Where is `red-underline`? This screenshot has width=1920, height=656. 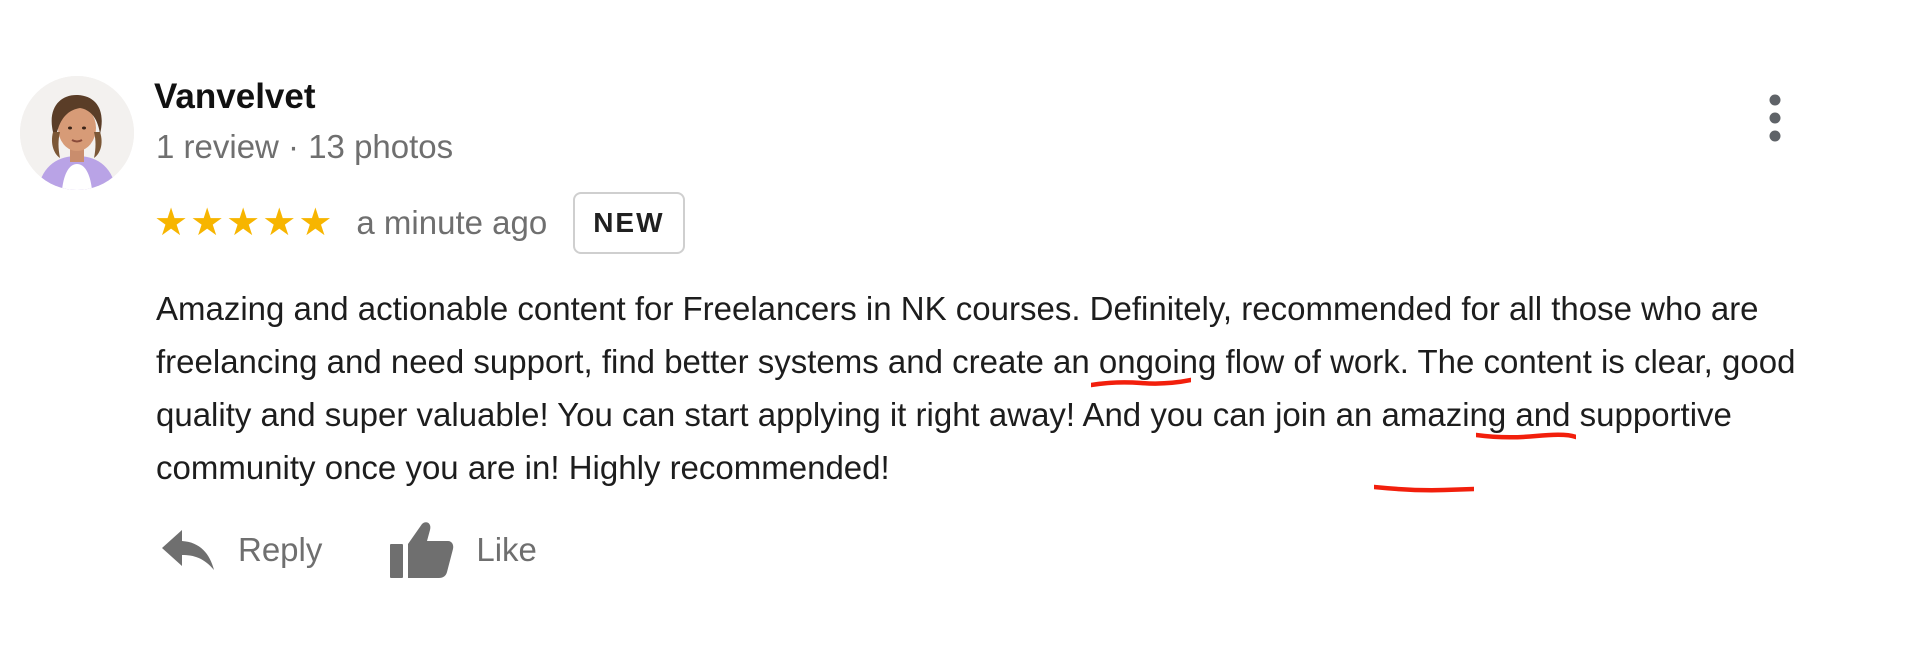
red-underline is located at coordinates (1423, 488).